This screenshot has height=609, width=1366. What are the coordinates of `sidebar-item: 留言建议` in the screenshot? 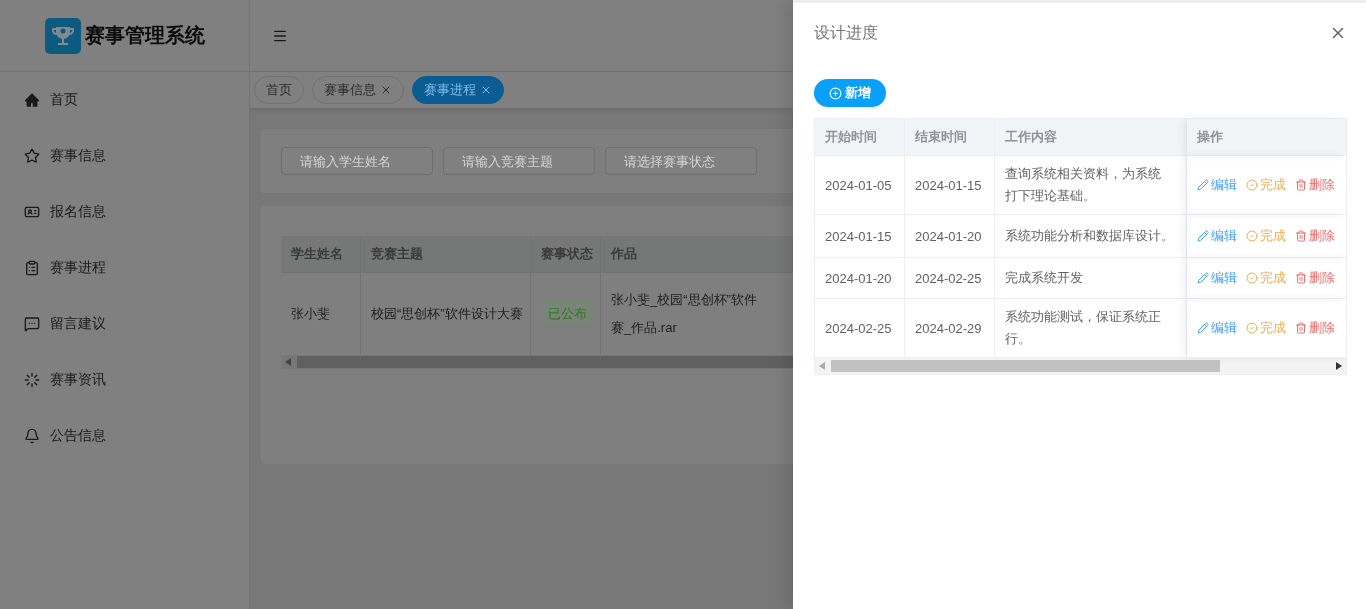 It's located at (124, 324).